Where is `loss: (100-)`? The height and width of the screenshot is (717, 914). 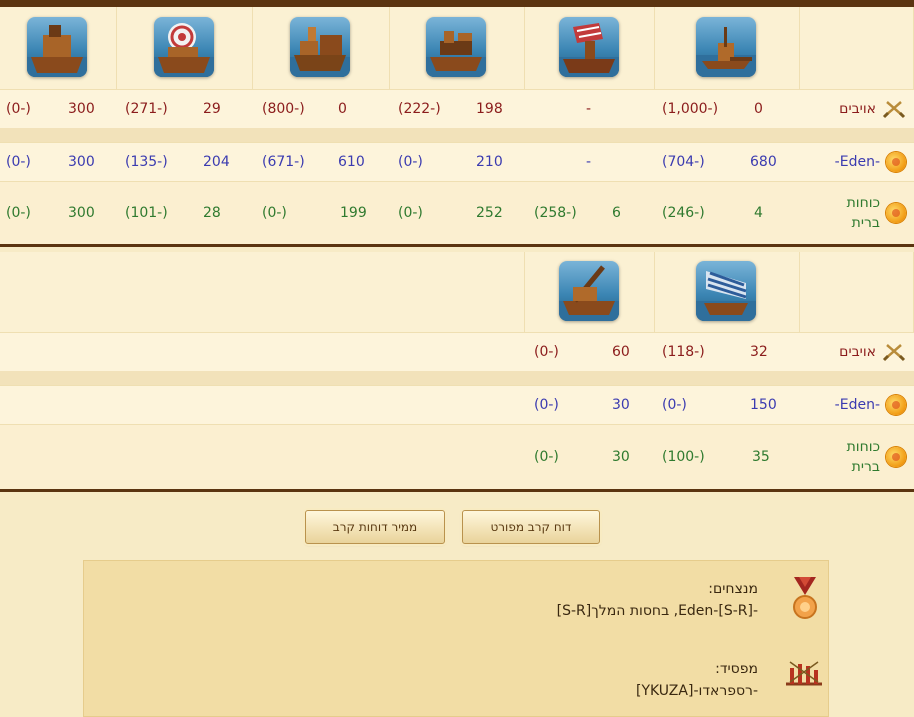 loss: (100-) is located at coordinates (683, 457).